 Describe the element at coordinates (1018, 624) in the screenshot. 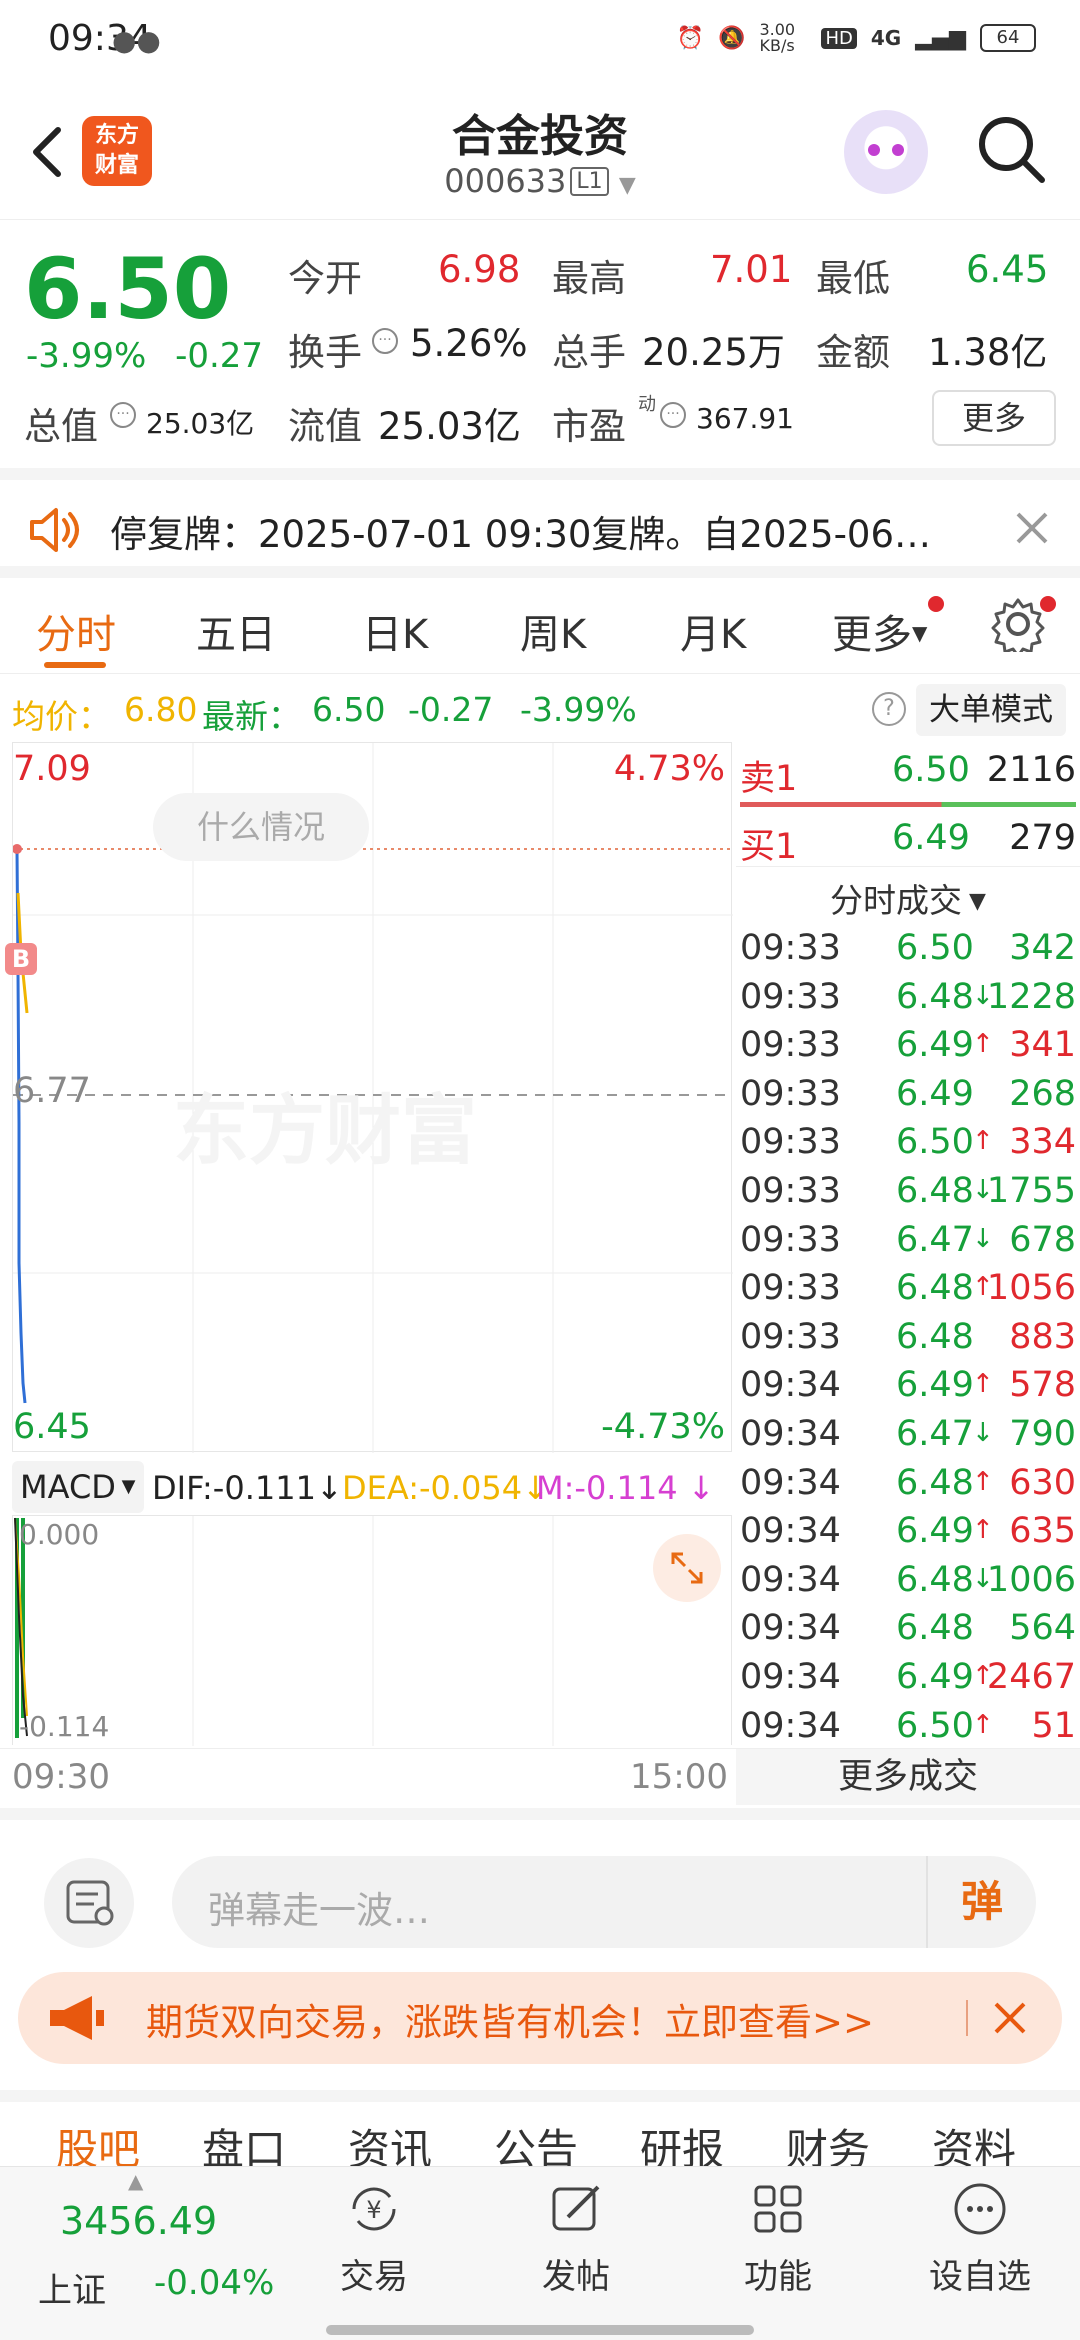

I see `gear-icon` at that location.